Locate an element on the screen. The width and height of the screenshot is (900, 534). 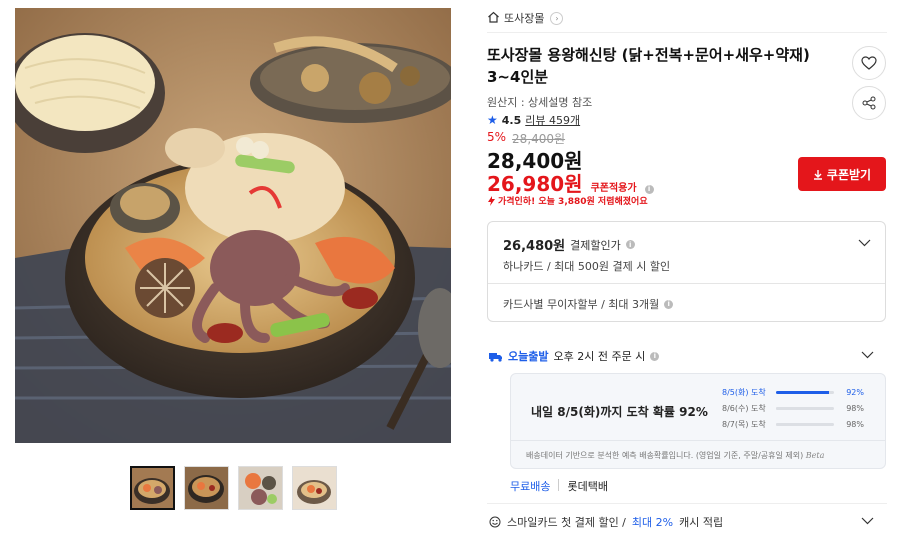
heart-icon is located at coordinates (869, 63).